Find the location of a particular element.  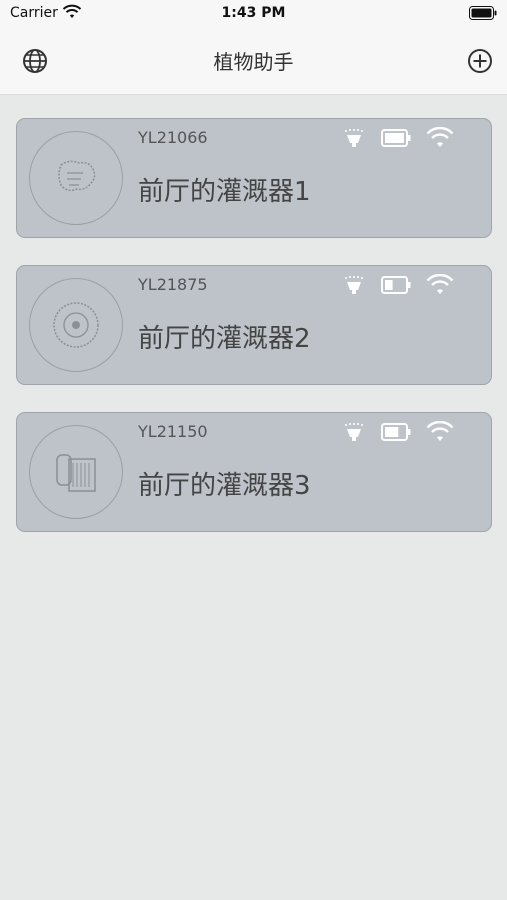

navigation-bar: 植物助手 is located at coordinates (253, 62).